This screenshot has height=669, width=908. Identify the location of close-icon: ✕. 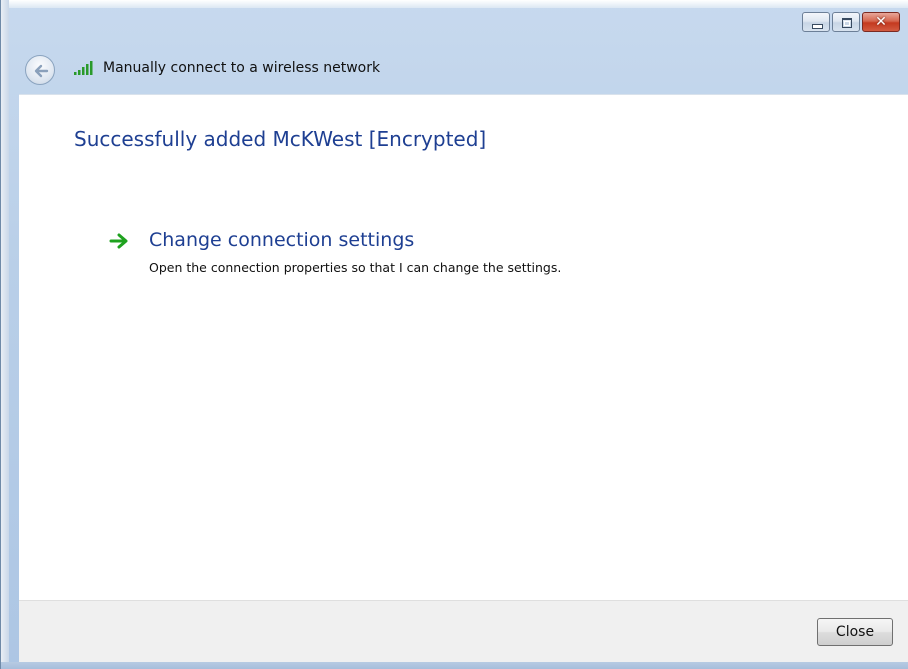
(881, 22).